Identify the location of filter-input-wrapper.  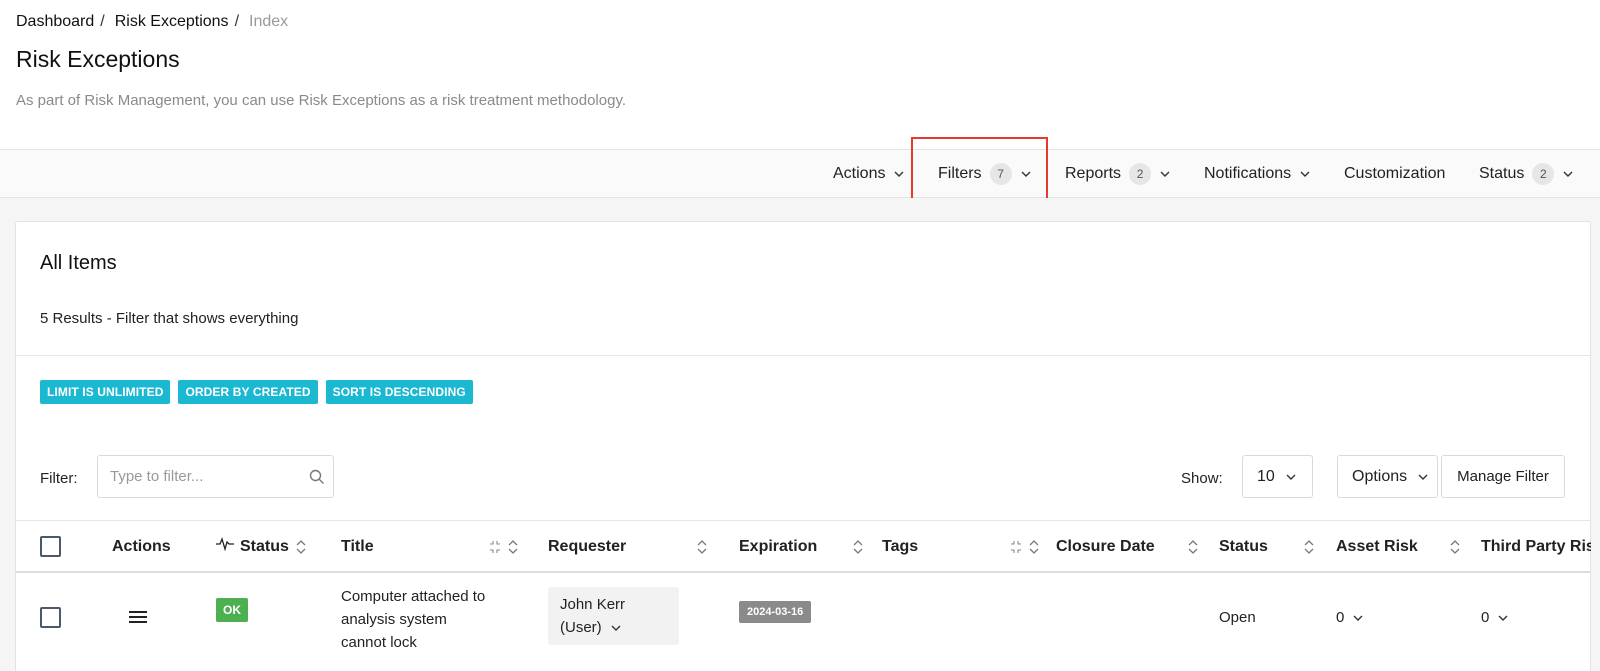
(215, 476).